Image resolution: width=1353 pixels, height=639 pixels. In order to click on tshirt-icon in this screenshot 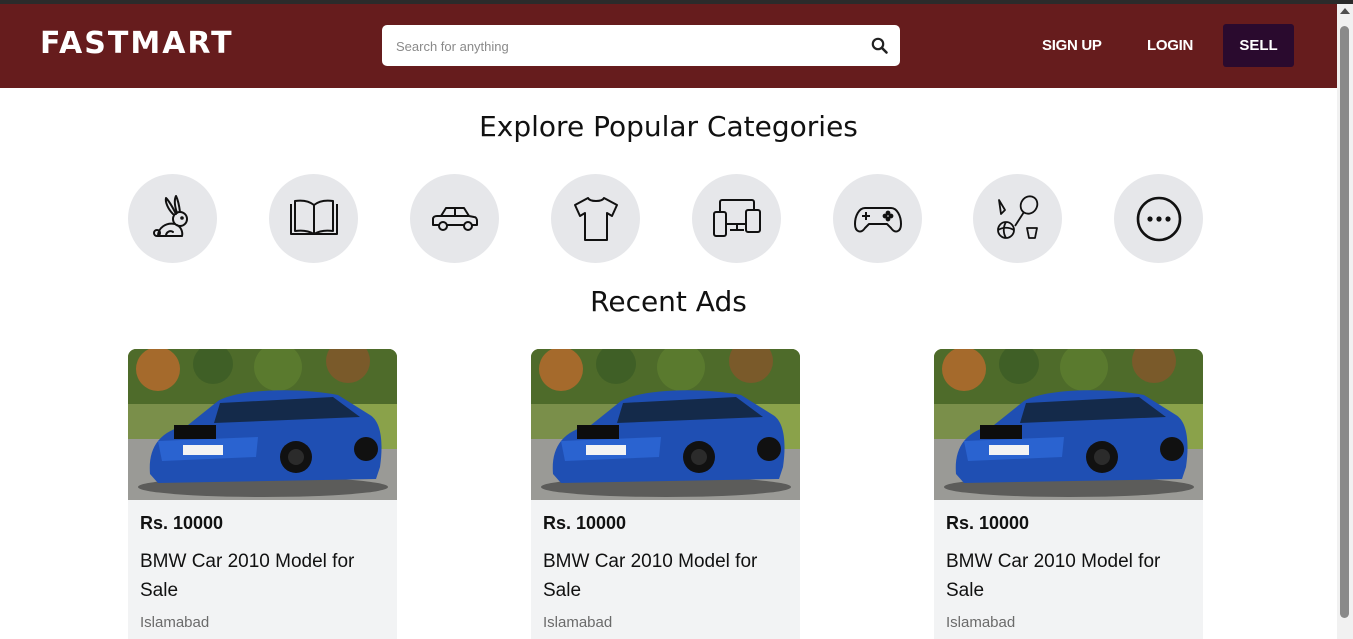, I will do `click(595, 218)`.